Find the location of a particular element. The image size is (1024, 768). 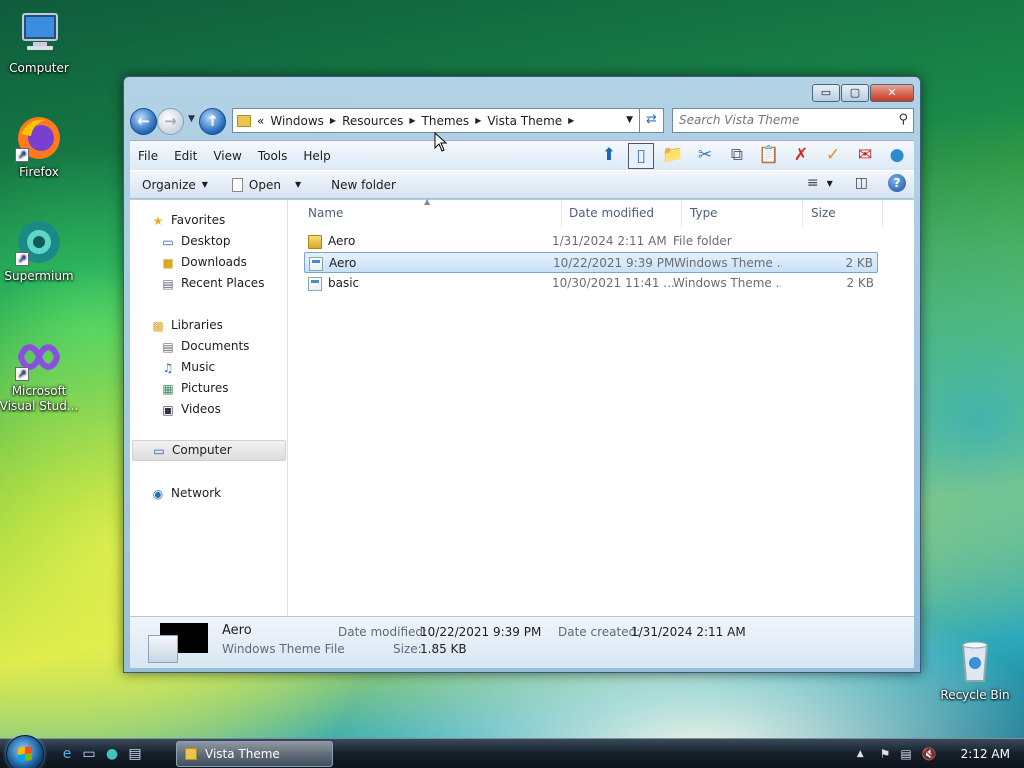

recent-pages-dropdown: ▼ is located at coordinates (191, 119).